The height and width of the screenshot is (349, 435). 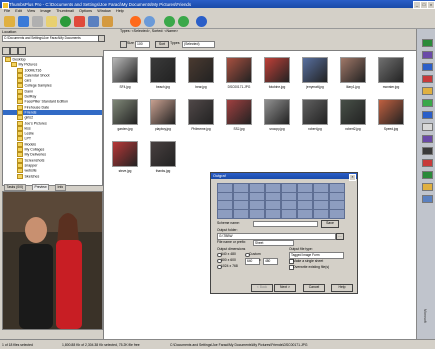 I want to click on menu-image: Image, so click(x=45, y=11).